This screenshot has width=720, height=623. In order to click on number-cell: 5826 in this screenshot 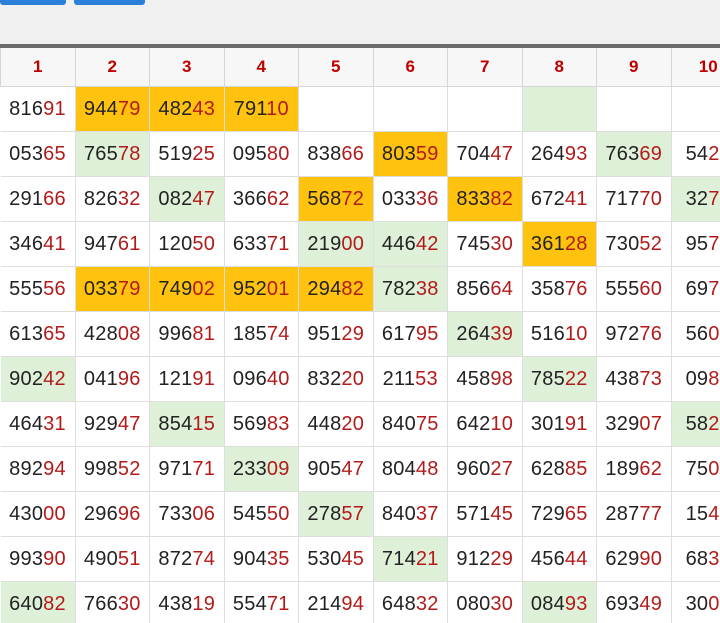, I will do `click(695, 424)`.